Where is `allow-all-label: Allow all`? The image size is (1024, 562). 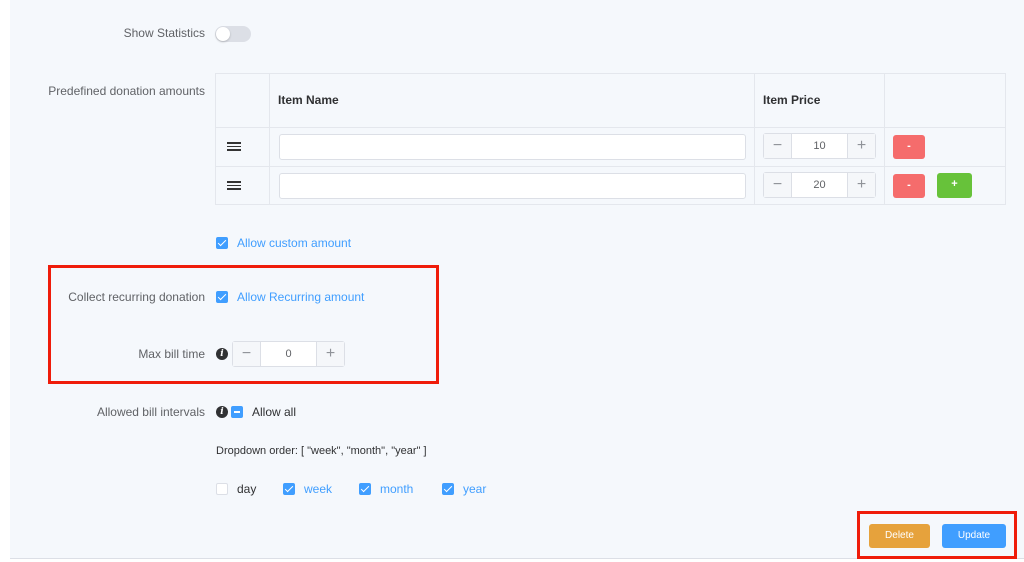
allow-all-label: Allow all is located at coordinates (274, 412).